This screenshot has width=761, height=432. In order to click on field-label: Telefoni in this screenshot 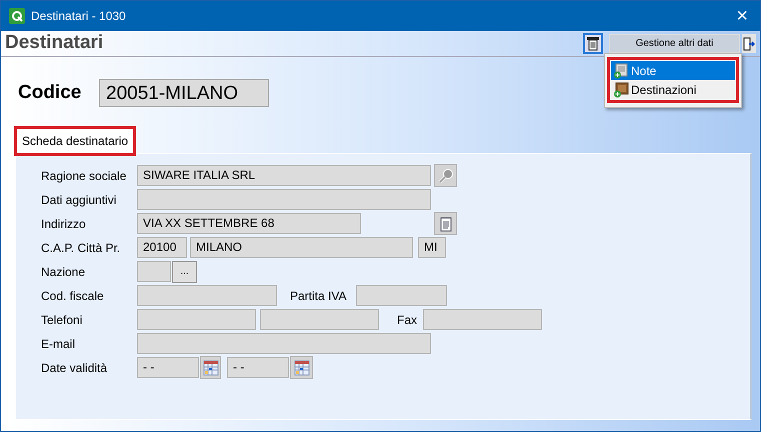, I will do `click(62, 320)`.